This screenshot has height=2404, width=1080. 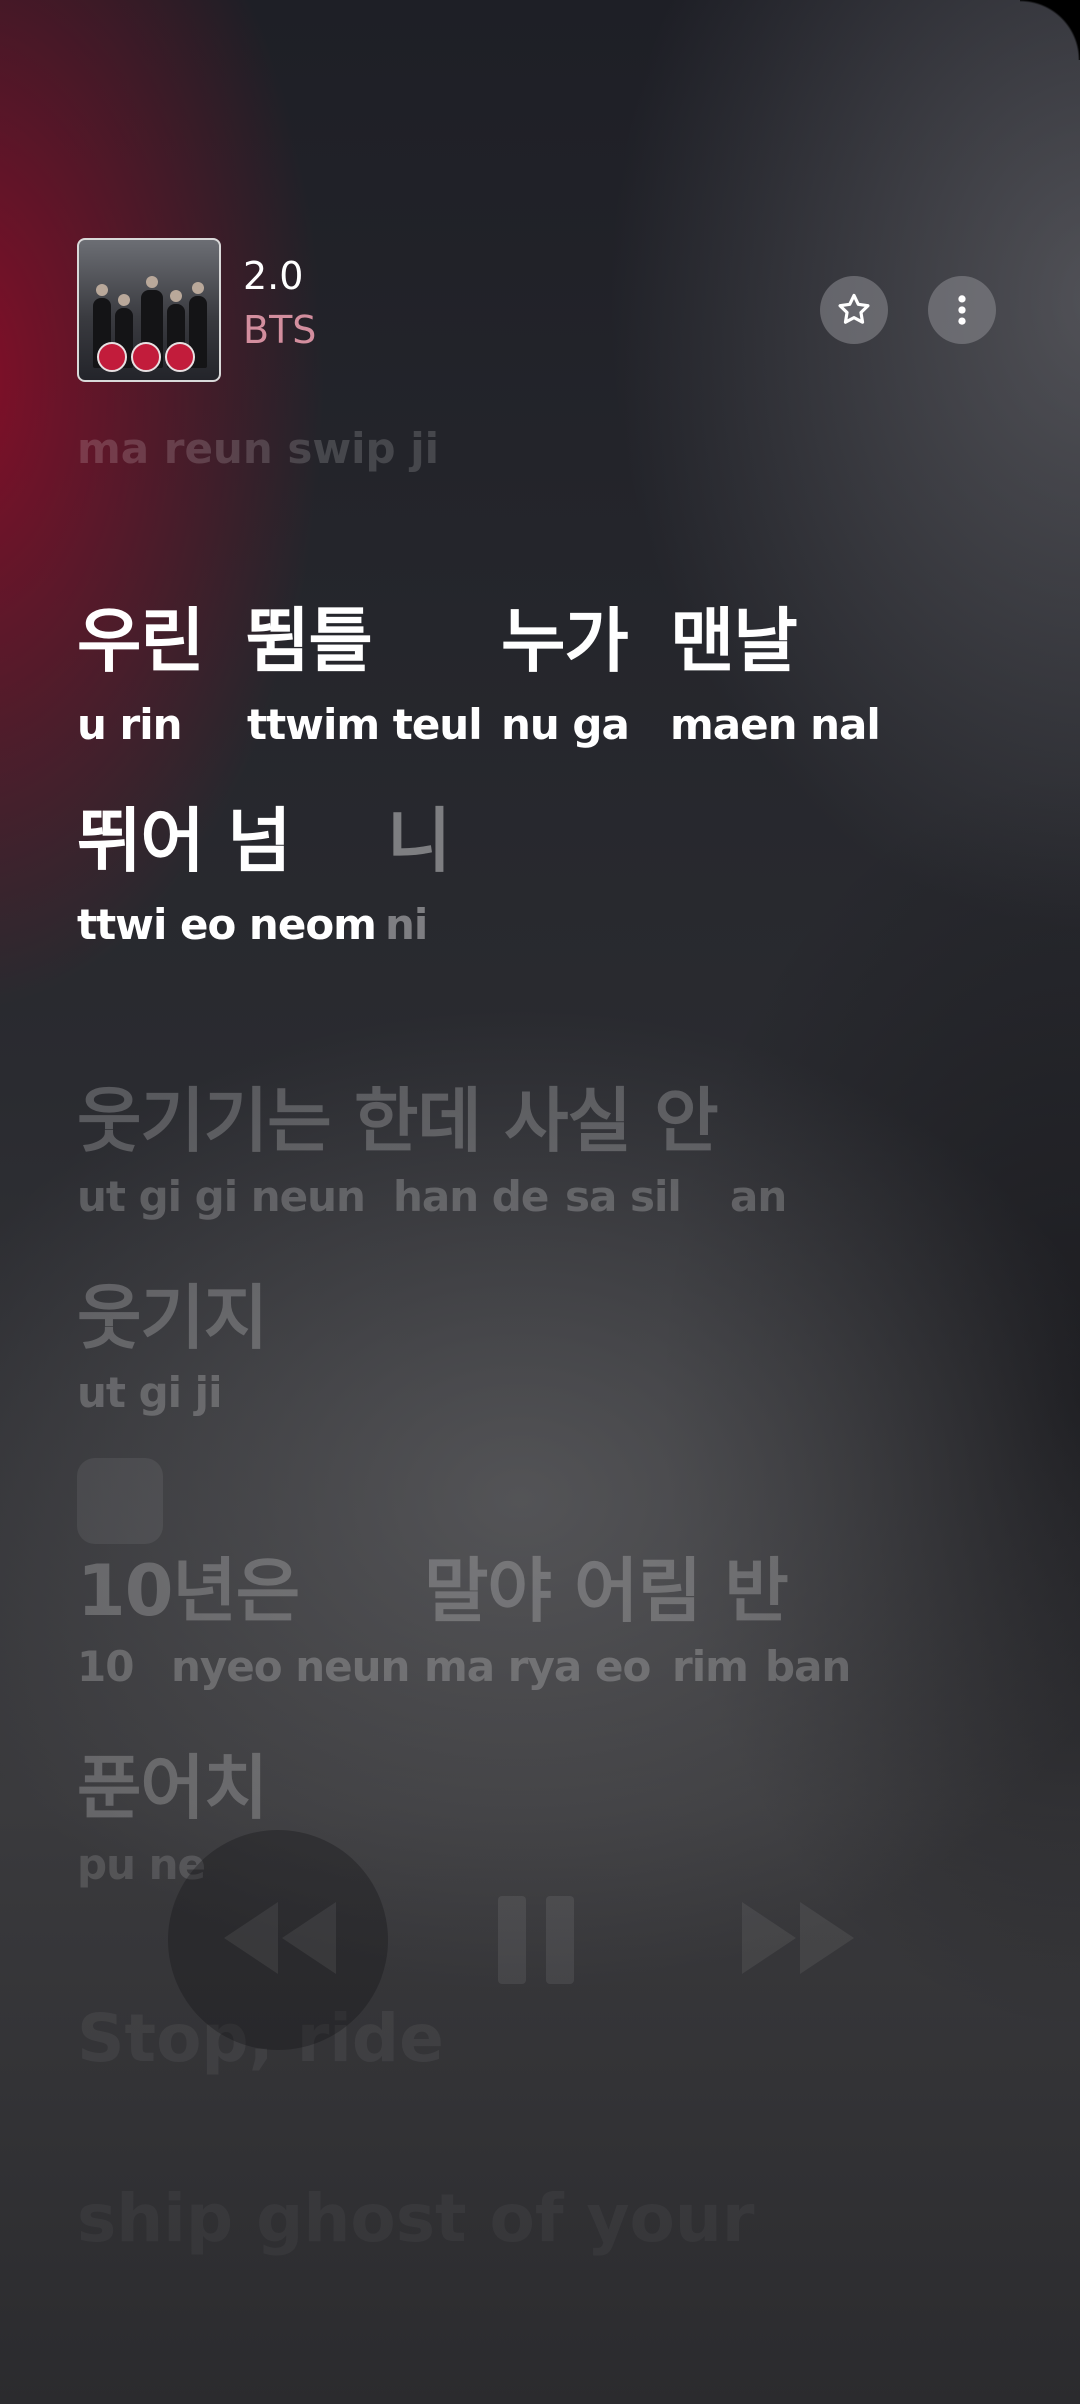 What do you see at coordinates (808, 1666) in the screenshot?
I see `lyric-romanization-word: ban` at bounding box center [808, 1666].